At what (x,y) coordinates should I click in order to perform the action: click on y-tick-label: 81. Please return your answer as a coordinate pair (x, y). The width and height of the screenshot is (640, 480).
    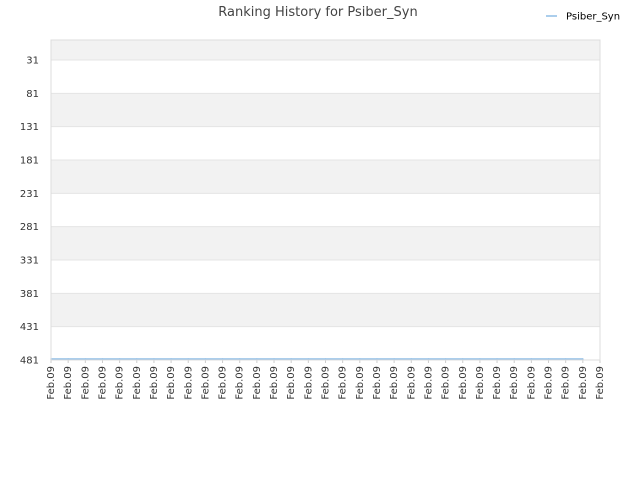
    Looking at the image, I should click on (32, 94).